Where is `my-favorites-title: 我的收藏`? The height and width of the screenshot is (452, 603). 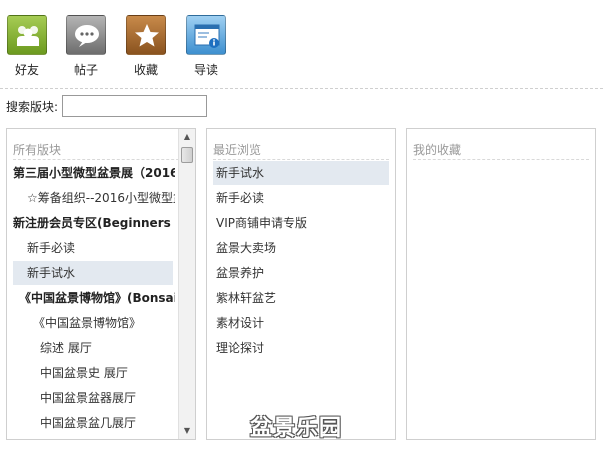
my-favorites-title: 我的收藏 is located at coordinates (437, 150).